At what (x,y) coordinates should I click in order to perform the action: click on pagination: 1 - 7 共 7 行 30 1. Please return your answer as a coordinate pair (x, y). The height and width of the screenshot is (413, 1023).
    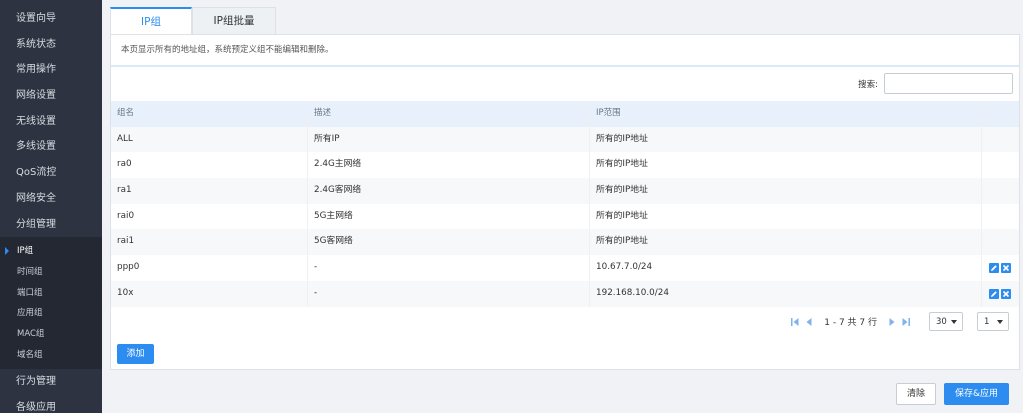
    Looking at the image, I should click on (899, 321).